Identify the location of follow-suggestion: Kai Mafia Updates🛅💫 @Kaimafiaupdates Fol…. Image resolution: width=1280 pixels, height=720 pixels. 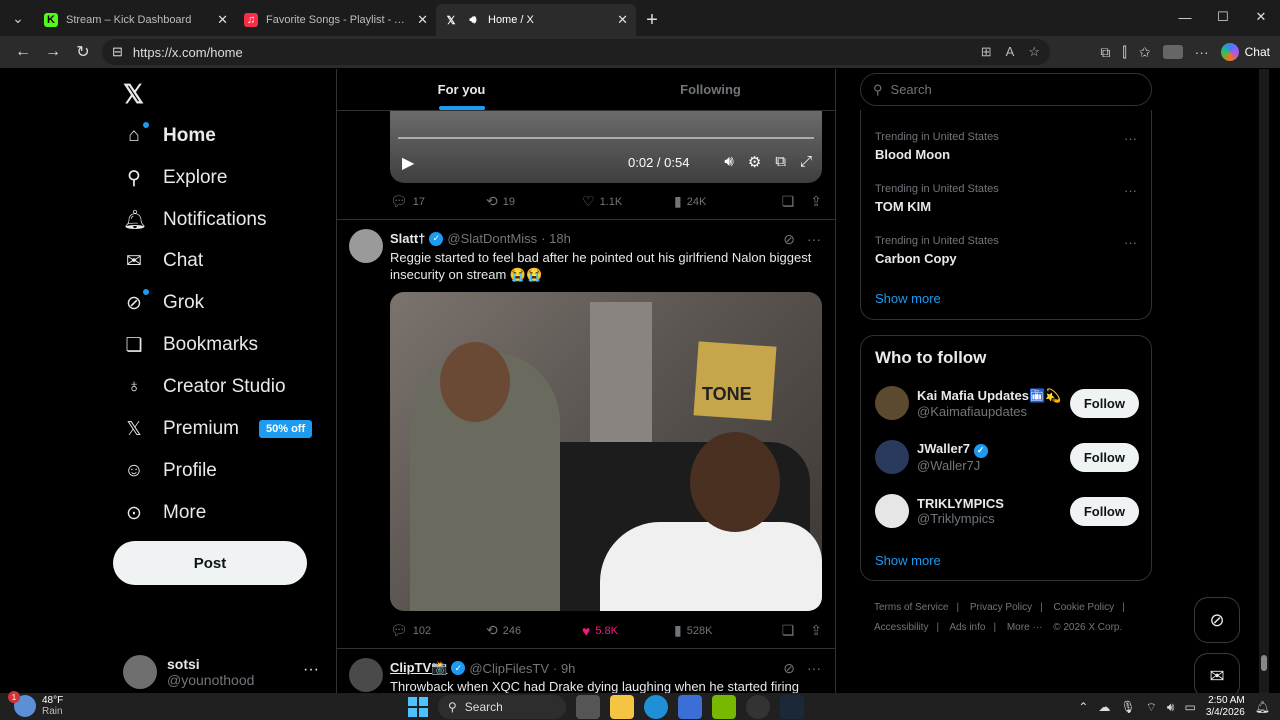
(1007, 403).